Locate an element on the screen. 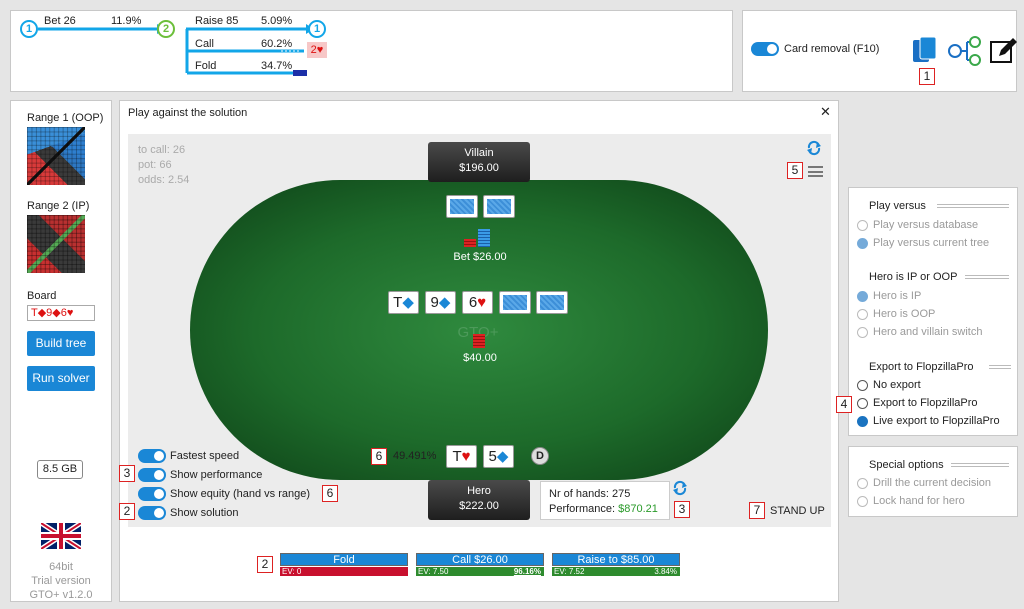 The image size is (1024, 609). close-icon: ✕ is located at coordinates (825, 112).